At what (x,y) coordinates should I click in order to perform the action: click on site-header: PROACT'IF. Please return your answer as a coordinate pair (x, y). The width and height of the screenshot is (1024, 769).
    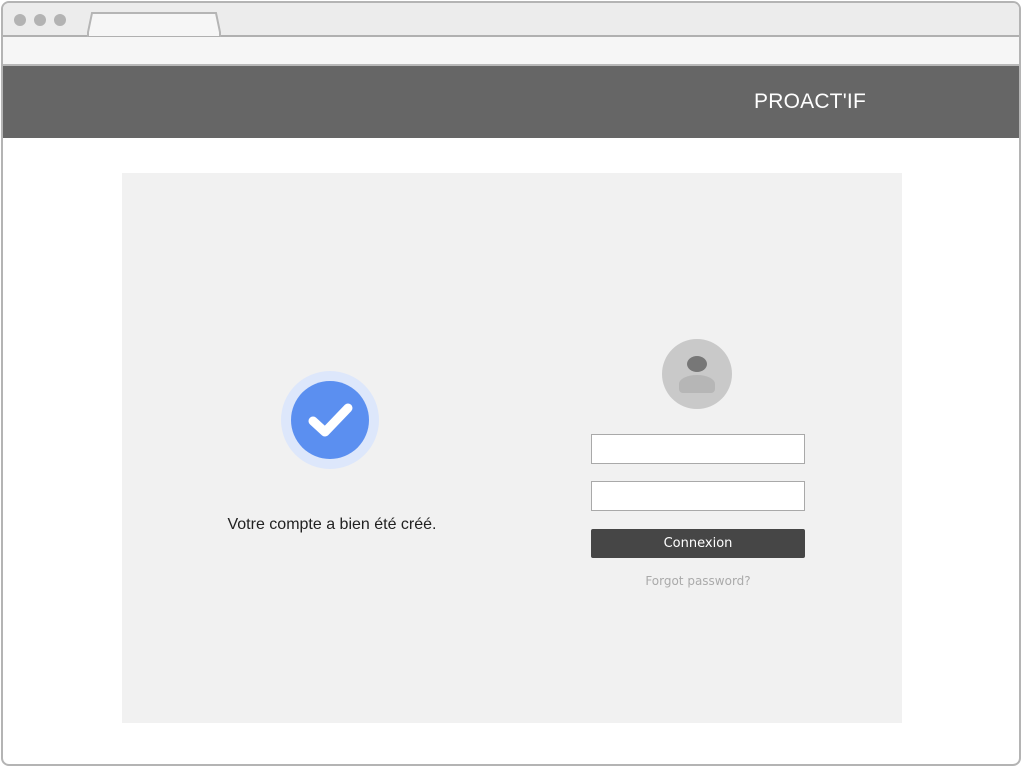
    Looking at the image, I should click on (511, 102).